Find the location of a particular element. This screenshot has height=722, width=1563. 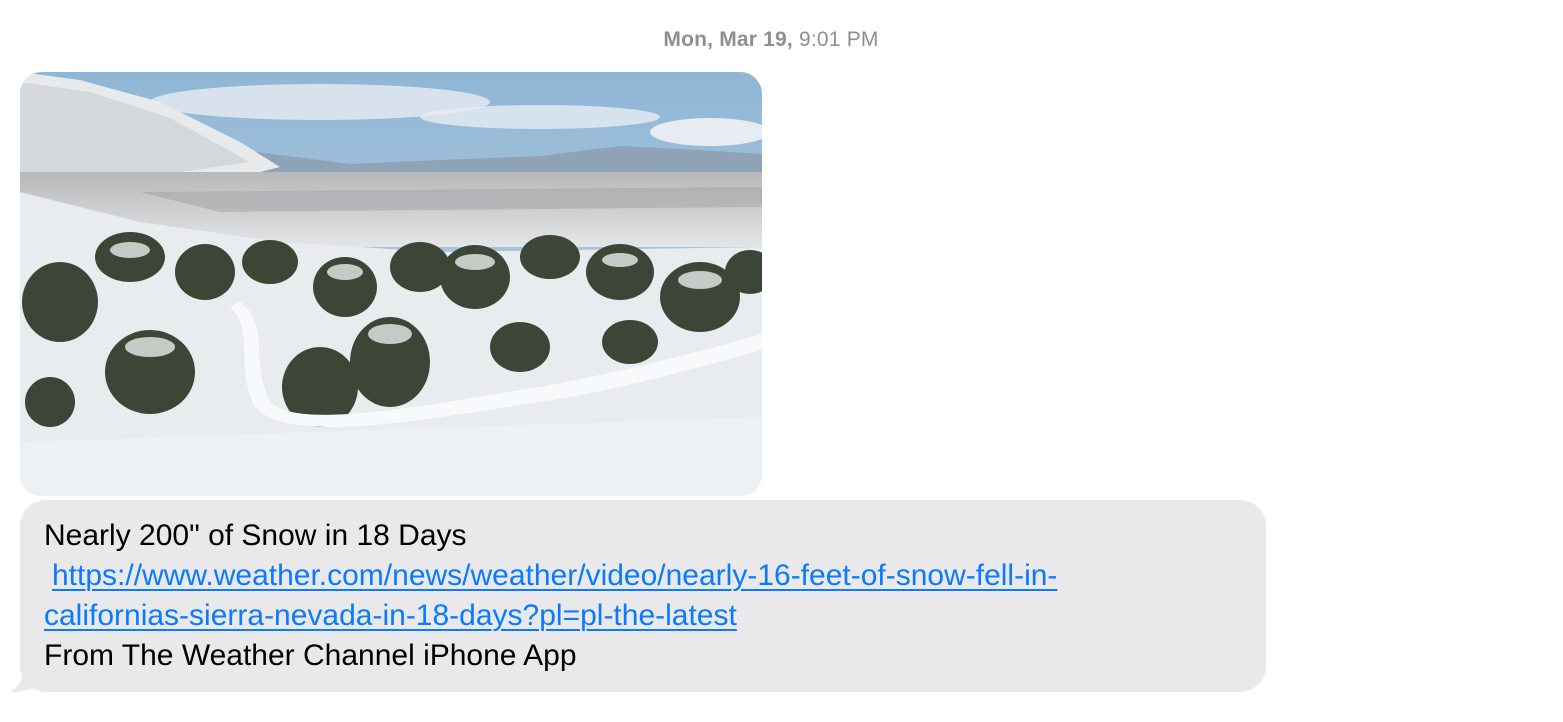

message-timestamp: Mon, Mar 19, 9:01 PM is located at coordinates (771, 40).